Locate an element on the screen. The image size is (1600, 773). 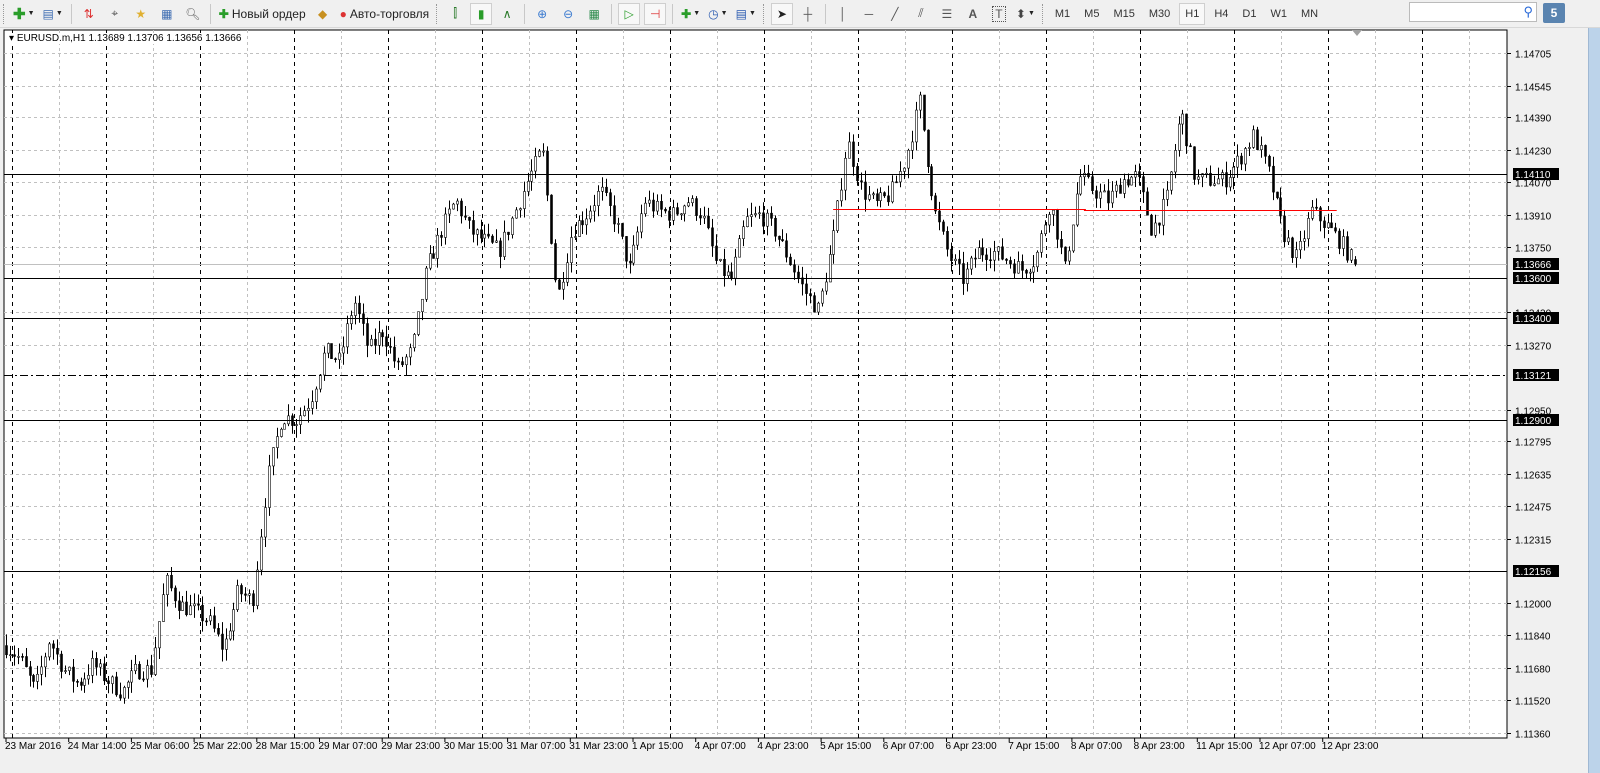
templates-button: ▤ ▼ is located at coordinates (746, 14).